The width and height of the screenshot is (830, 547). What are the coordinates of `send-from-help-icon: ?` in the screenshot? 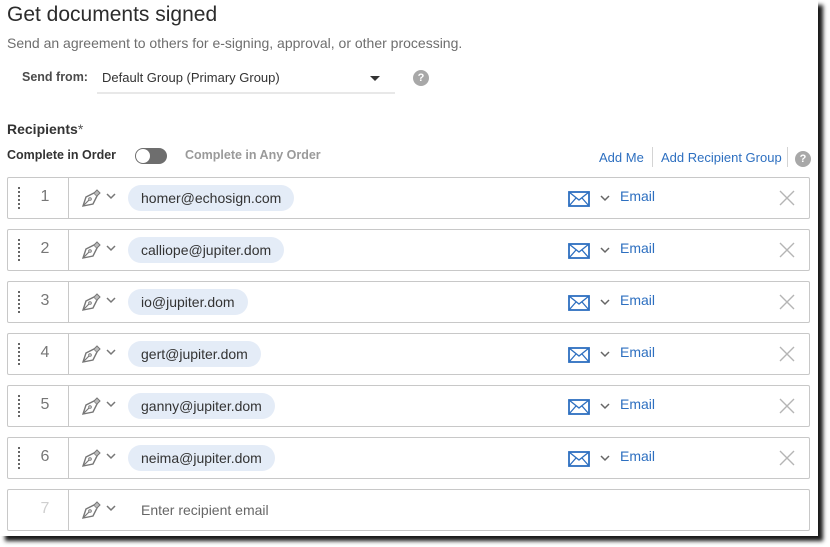 It's located at (421, 78).